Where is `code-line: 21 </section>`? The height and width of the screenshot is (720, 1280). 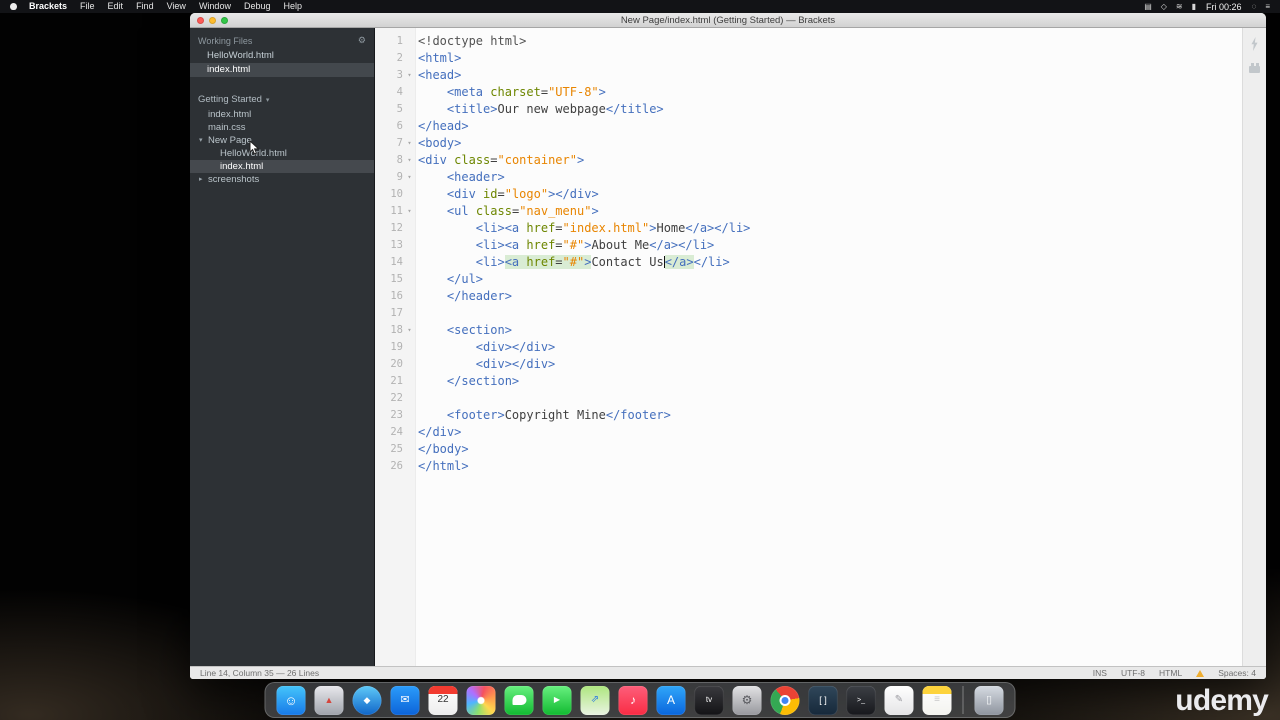
code-line: 21 </section> is located at coordinates (808, 381).